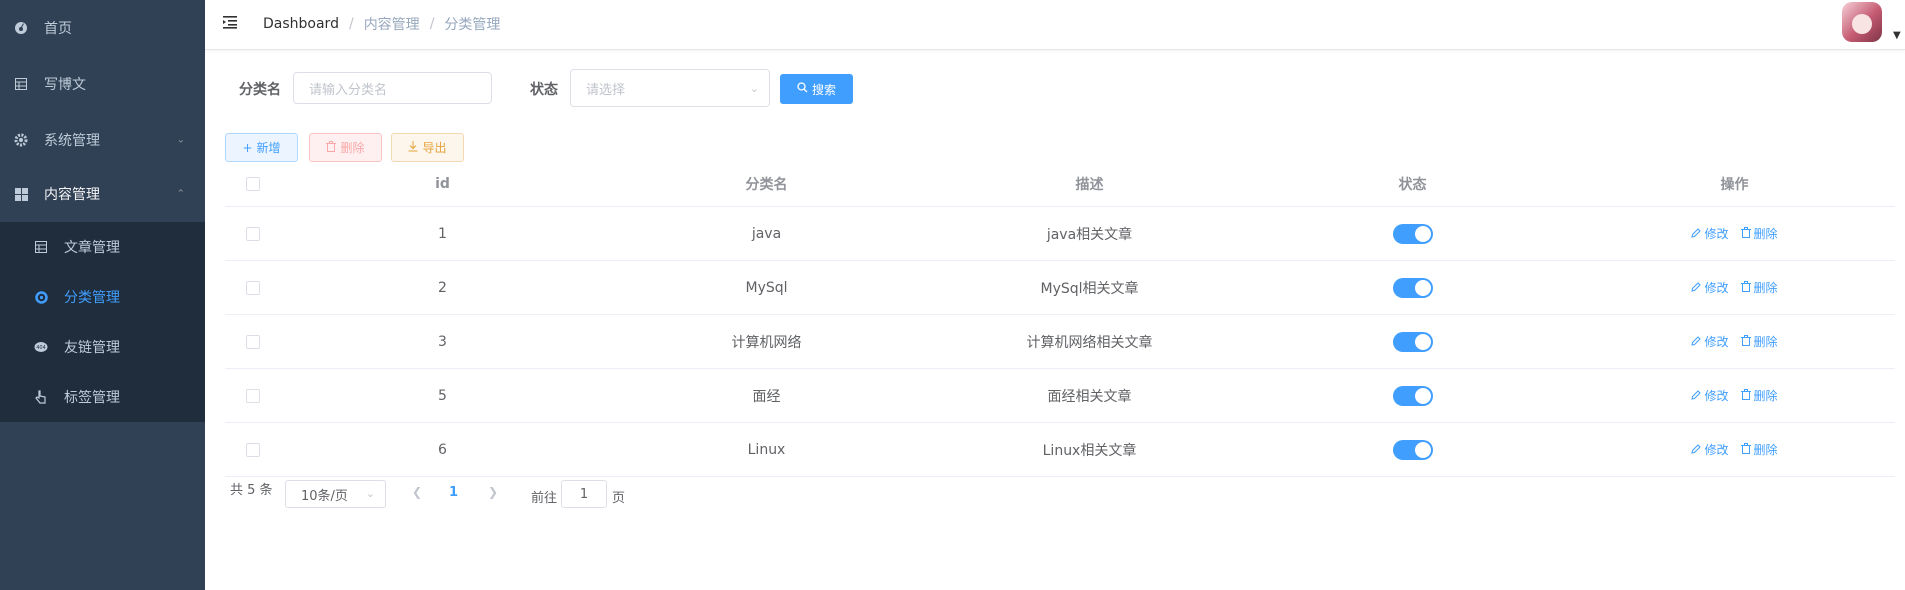 The height and width of the screenshot is (590, 1905). Describe the element at coordinates (252, 184) in the screenshot. I see `select-all-checkbox` at that location.